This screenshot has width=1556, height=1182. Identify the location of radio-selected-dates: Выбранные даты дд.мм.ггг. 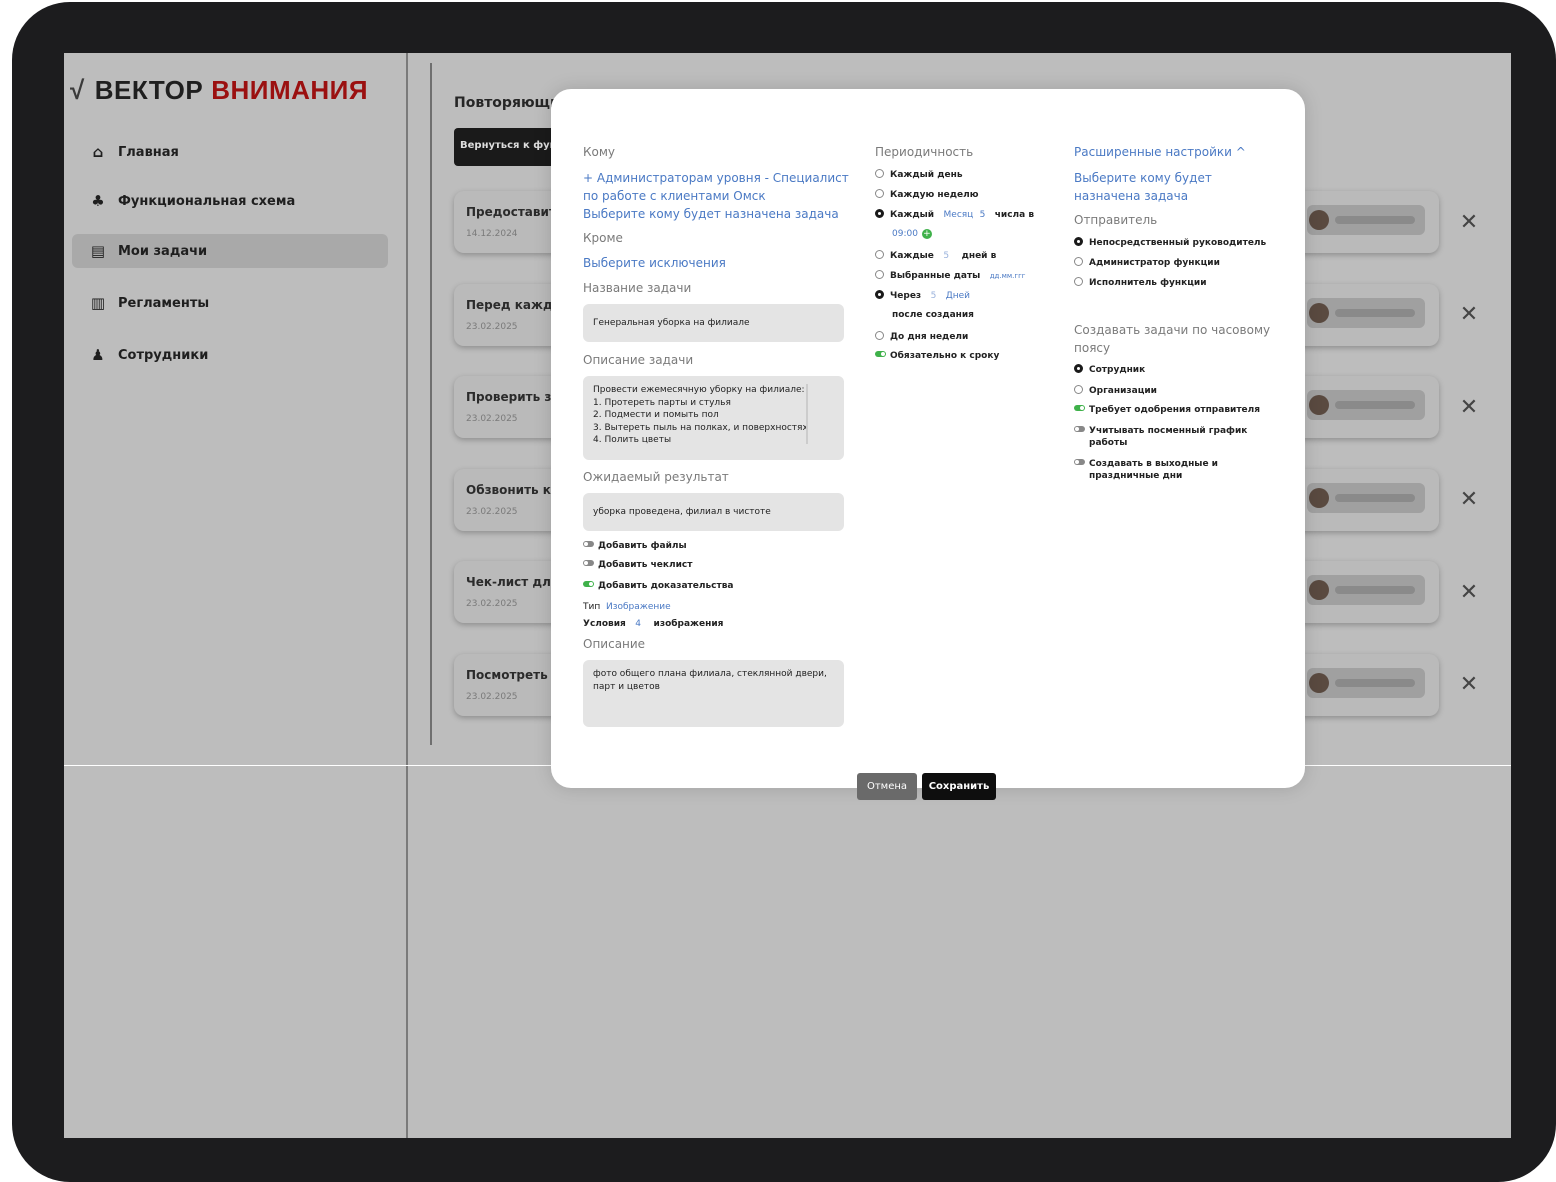
(950, 275).